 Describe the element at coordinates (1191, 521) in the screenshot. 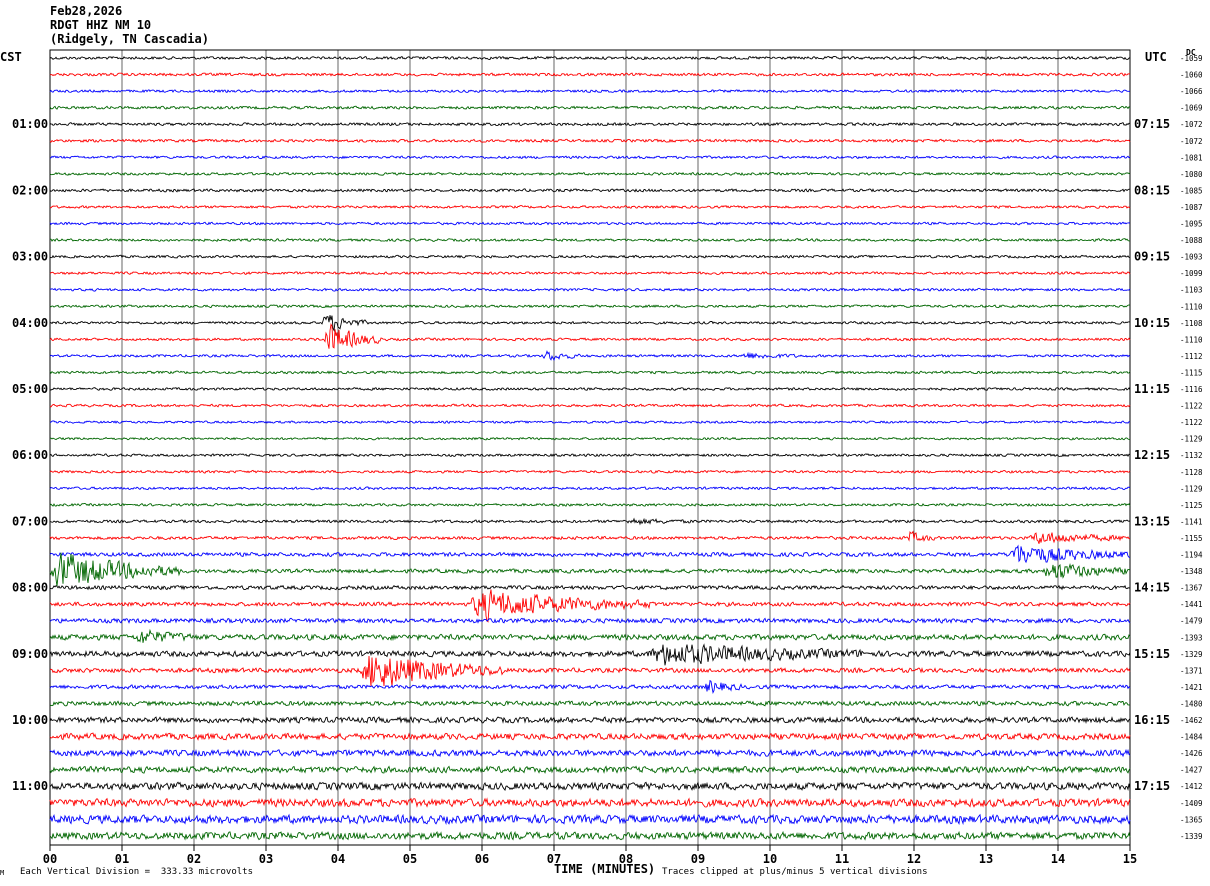

I see `dc-offset-label: -1141` at that location.